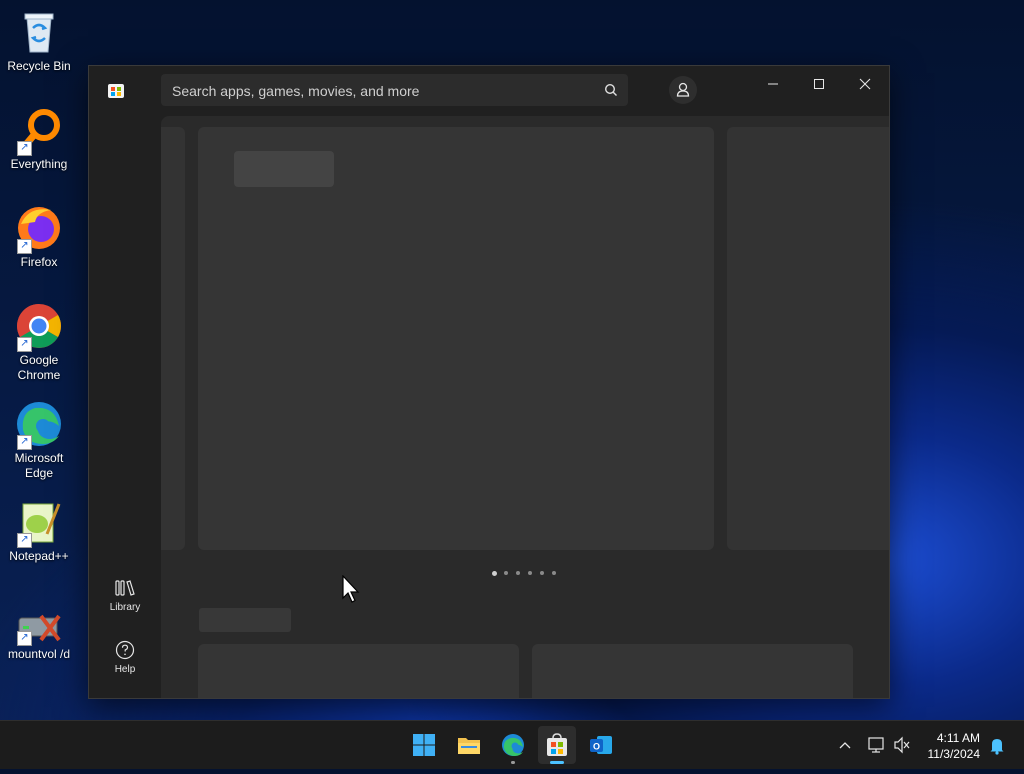 The image size is (1024, 774). Describe the element at coordinates (611, 90) in the screenshot. I see `search-icon` at that location.